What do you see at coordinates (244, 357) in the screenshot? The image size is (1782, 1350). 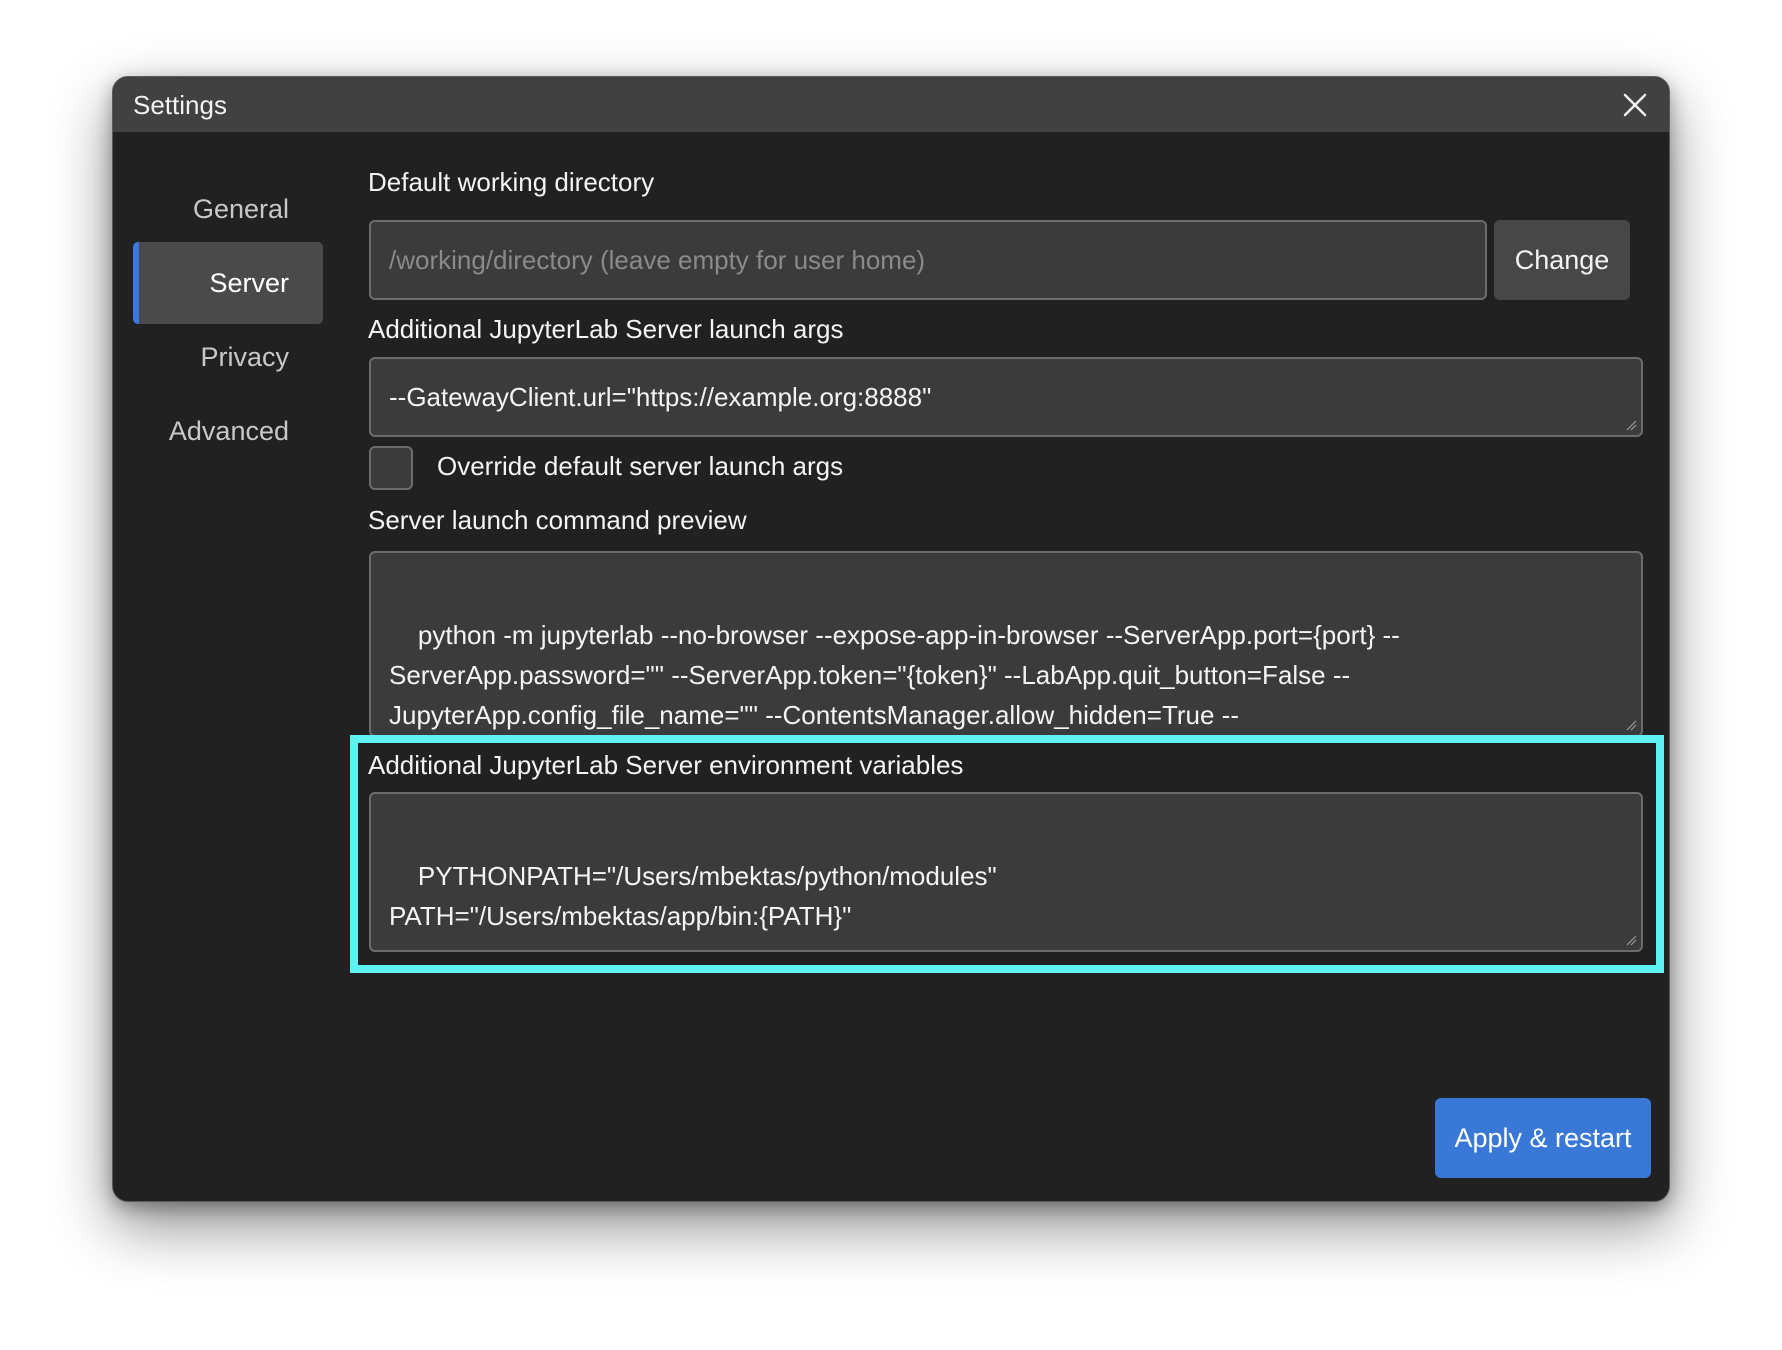 I see `sidebar-item-label: Privacy` at bounding box center [244, 357].